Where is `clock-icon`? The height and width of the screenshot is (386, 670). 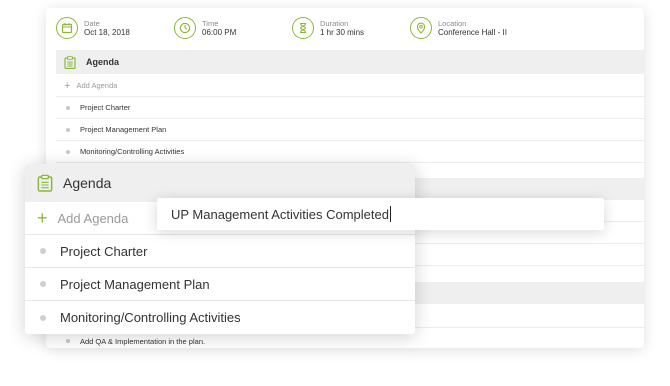 clock-icon is located at coordinates (185, 28).